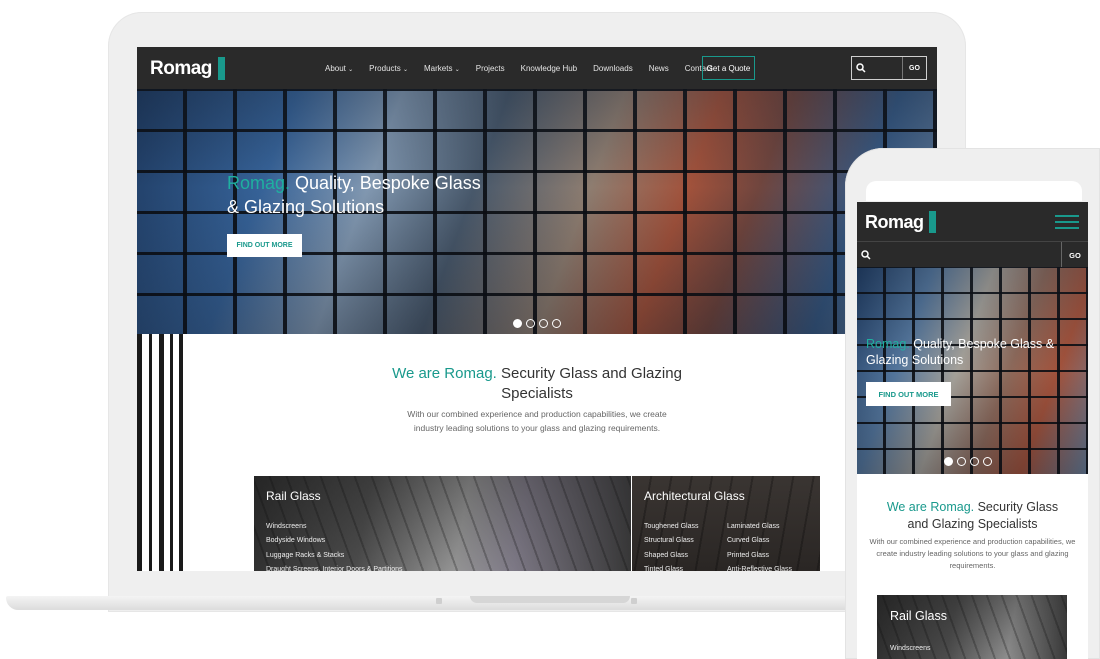 This screenshot has width=1100, height=659. Describe the element at coordinates (759, 541) in the screenshot. I see `card-link: Curved Glass` at that location.